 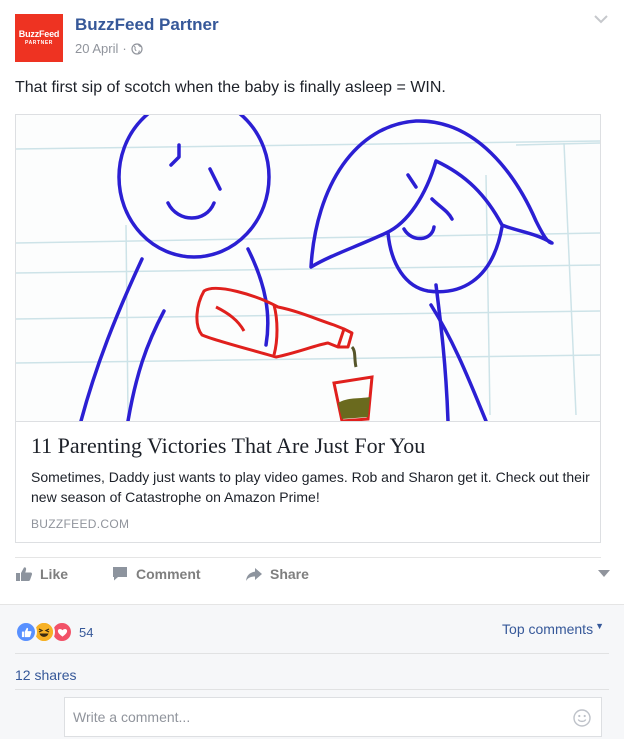 What do you see at coordinates (254, 574) in the screenshot?
I see `share-arrow-icon` at bounding box center [254, 574].